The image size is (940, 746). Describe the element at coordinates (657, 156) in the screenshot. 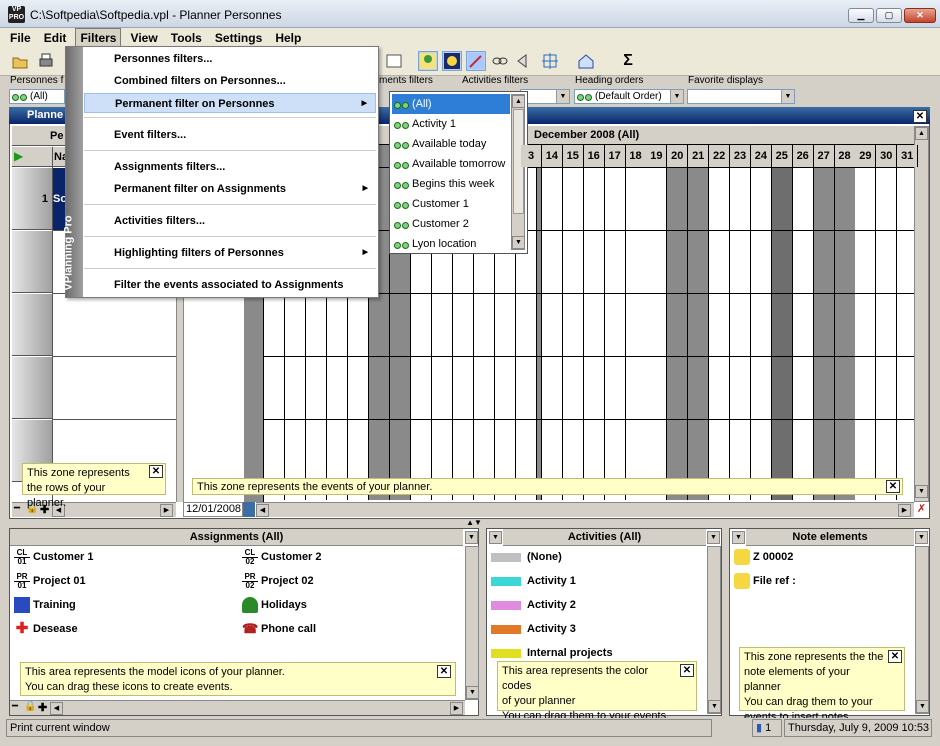

I see `day-header: 19` at that location.